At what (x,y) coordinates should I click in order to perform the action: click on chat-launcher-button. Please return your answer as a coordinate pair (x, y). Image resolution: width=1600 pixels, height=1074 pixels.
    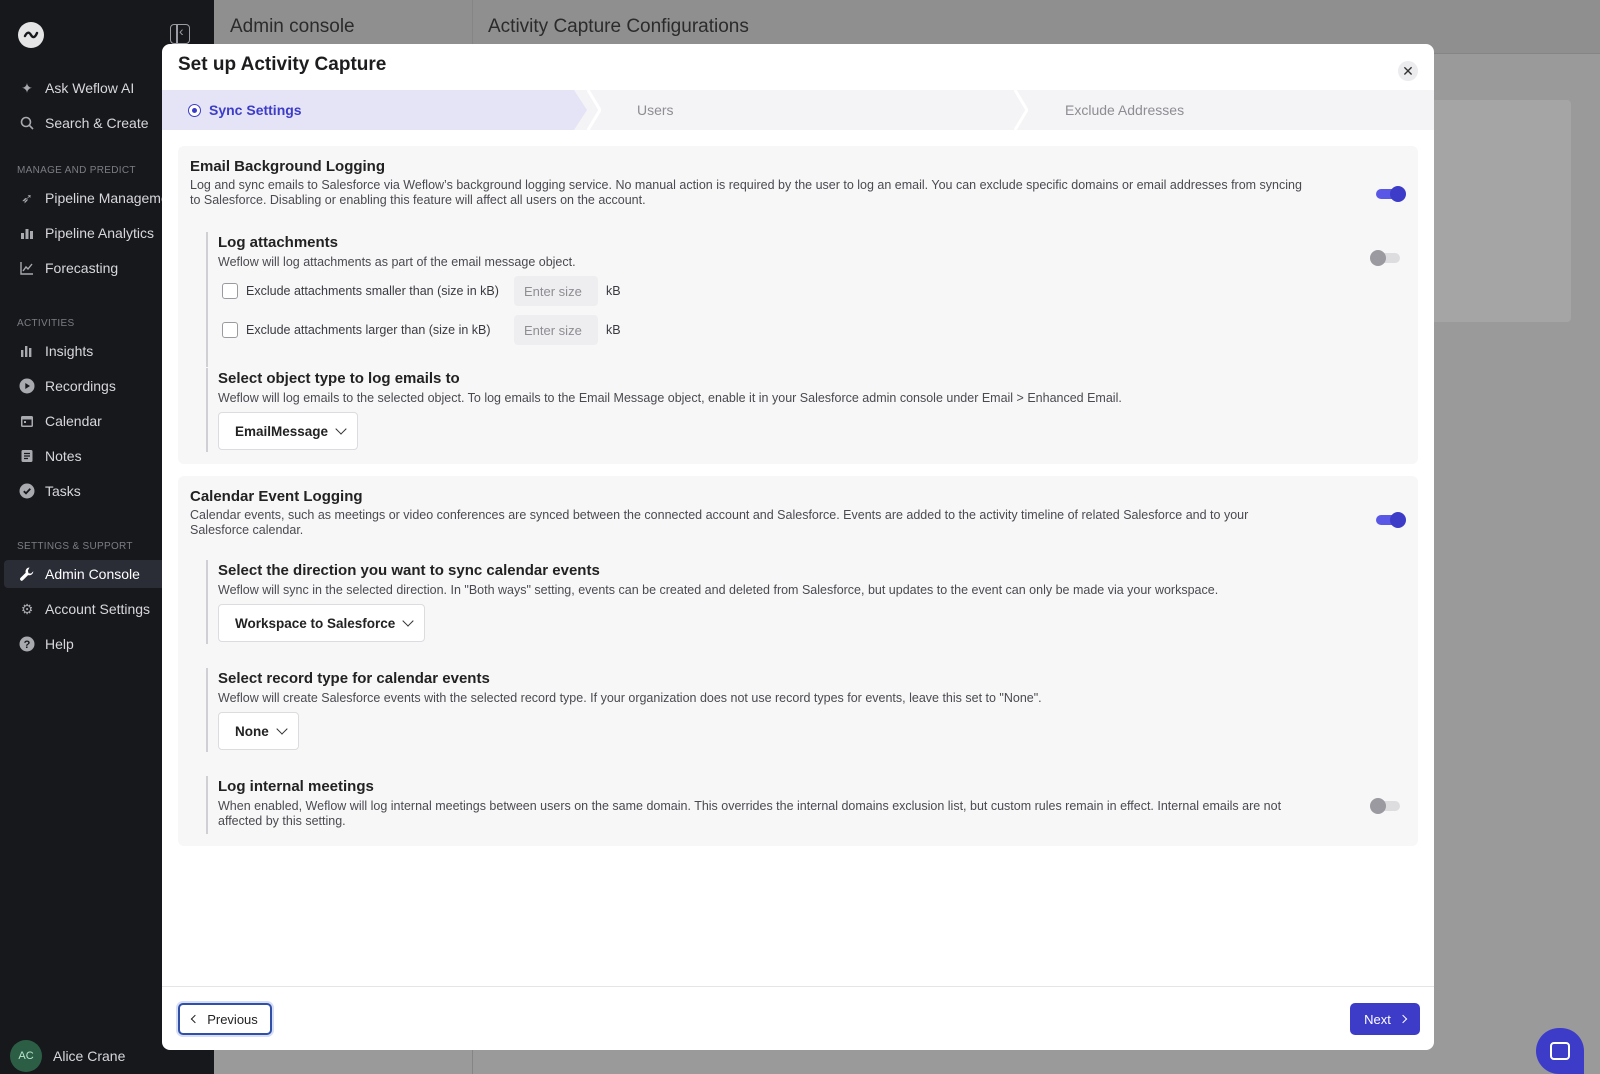
    Looking at the image, I should click on (1560, 1051).